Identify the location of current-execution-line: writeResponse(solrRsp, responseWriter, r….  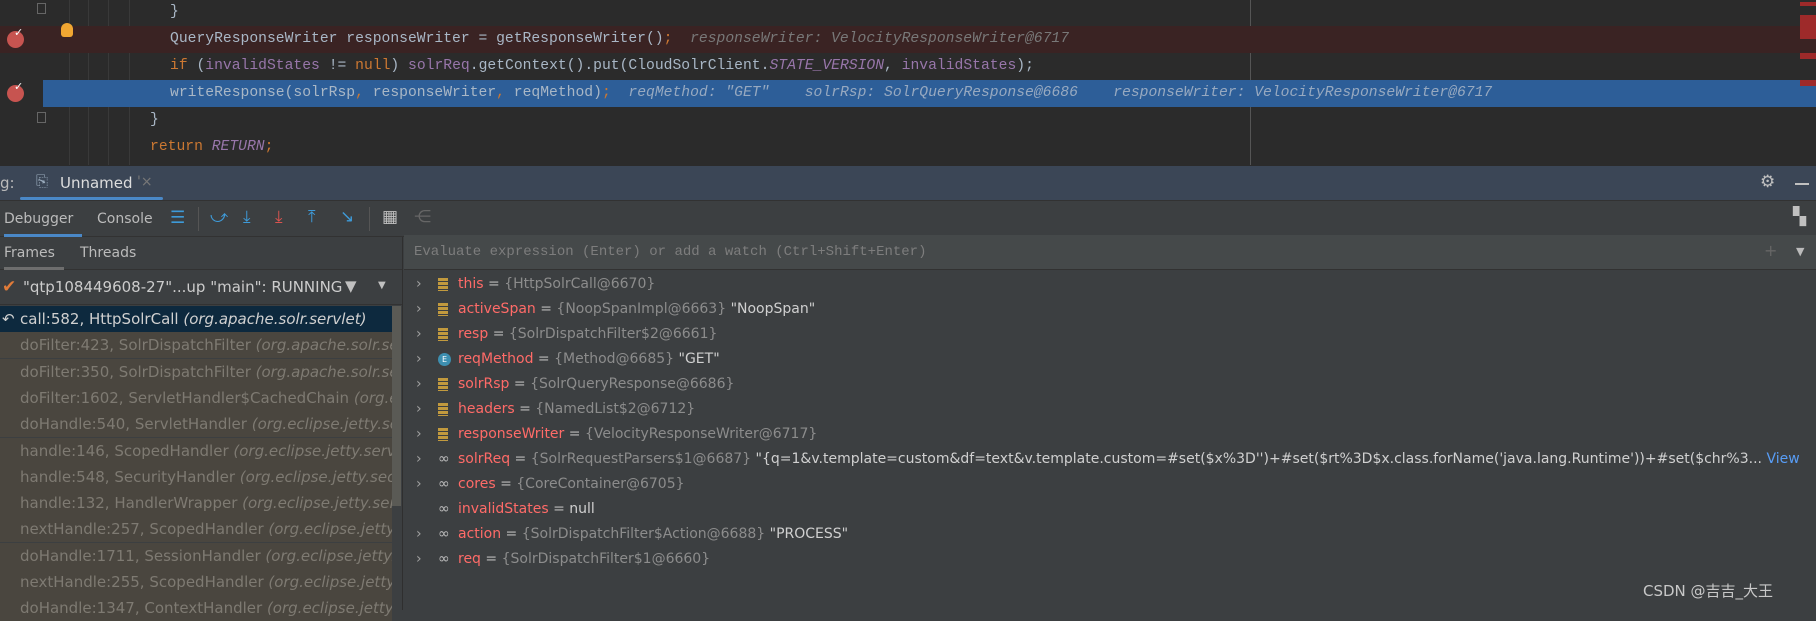
(929, 93).